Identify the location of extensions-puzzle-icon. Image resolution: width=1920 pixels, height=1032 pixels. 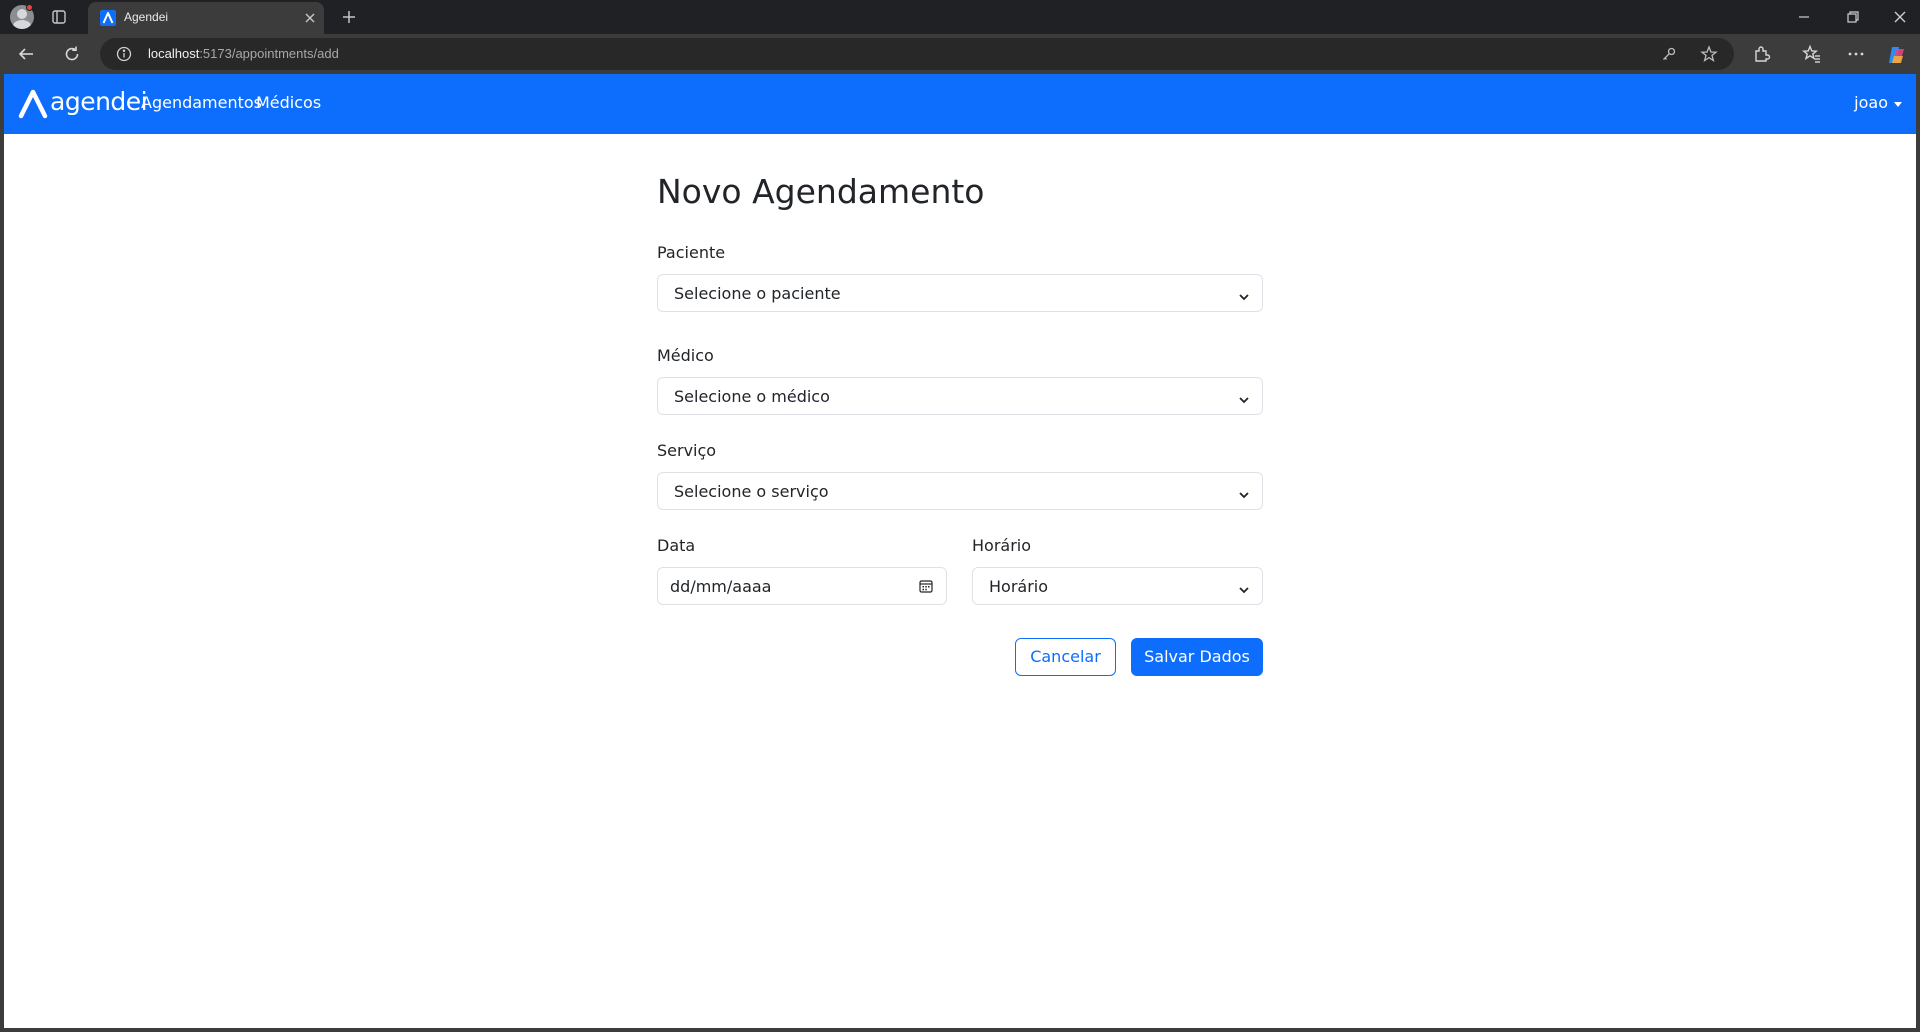
(1762, 54).